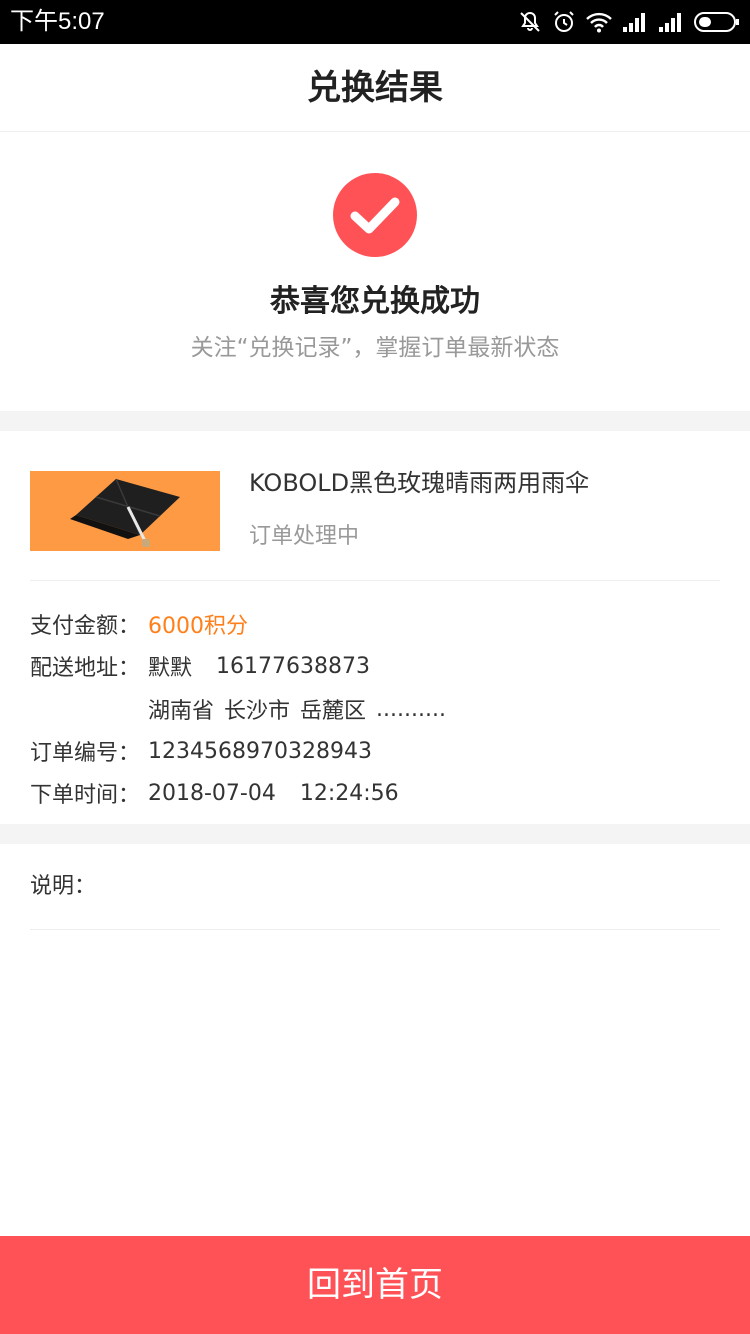 The width and height of the screenshot is (750, 1334). What do you see at coordinates (375, 22) in the screenshot?
I see `status-bar: 下午5:07` at bounding box center [375, 22].